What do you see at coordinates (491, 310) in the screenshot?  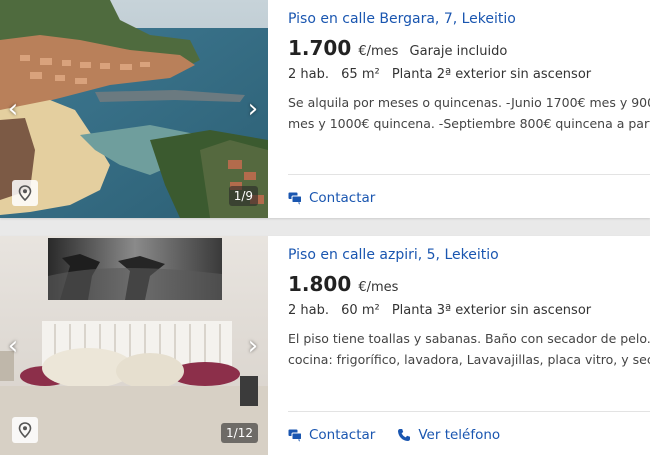 I see `floor: Planta 3ª exterior sin ascensor` at bounding box center [491, 310].